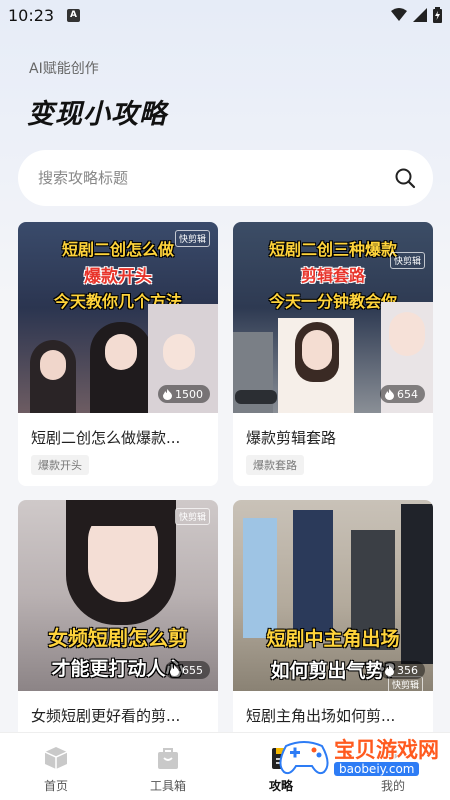 This screenshot has height=800, width=450. What do you see at coordinates (420, 15) in the screenshot?
I see `signal-icon` at bounding box center [420, 15].